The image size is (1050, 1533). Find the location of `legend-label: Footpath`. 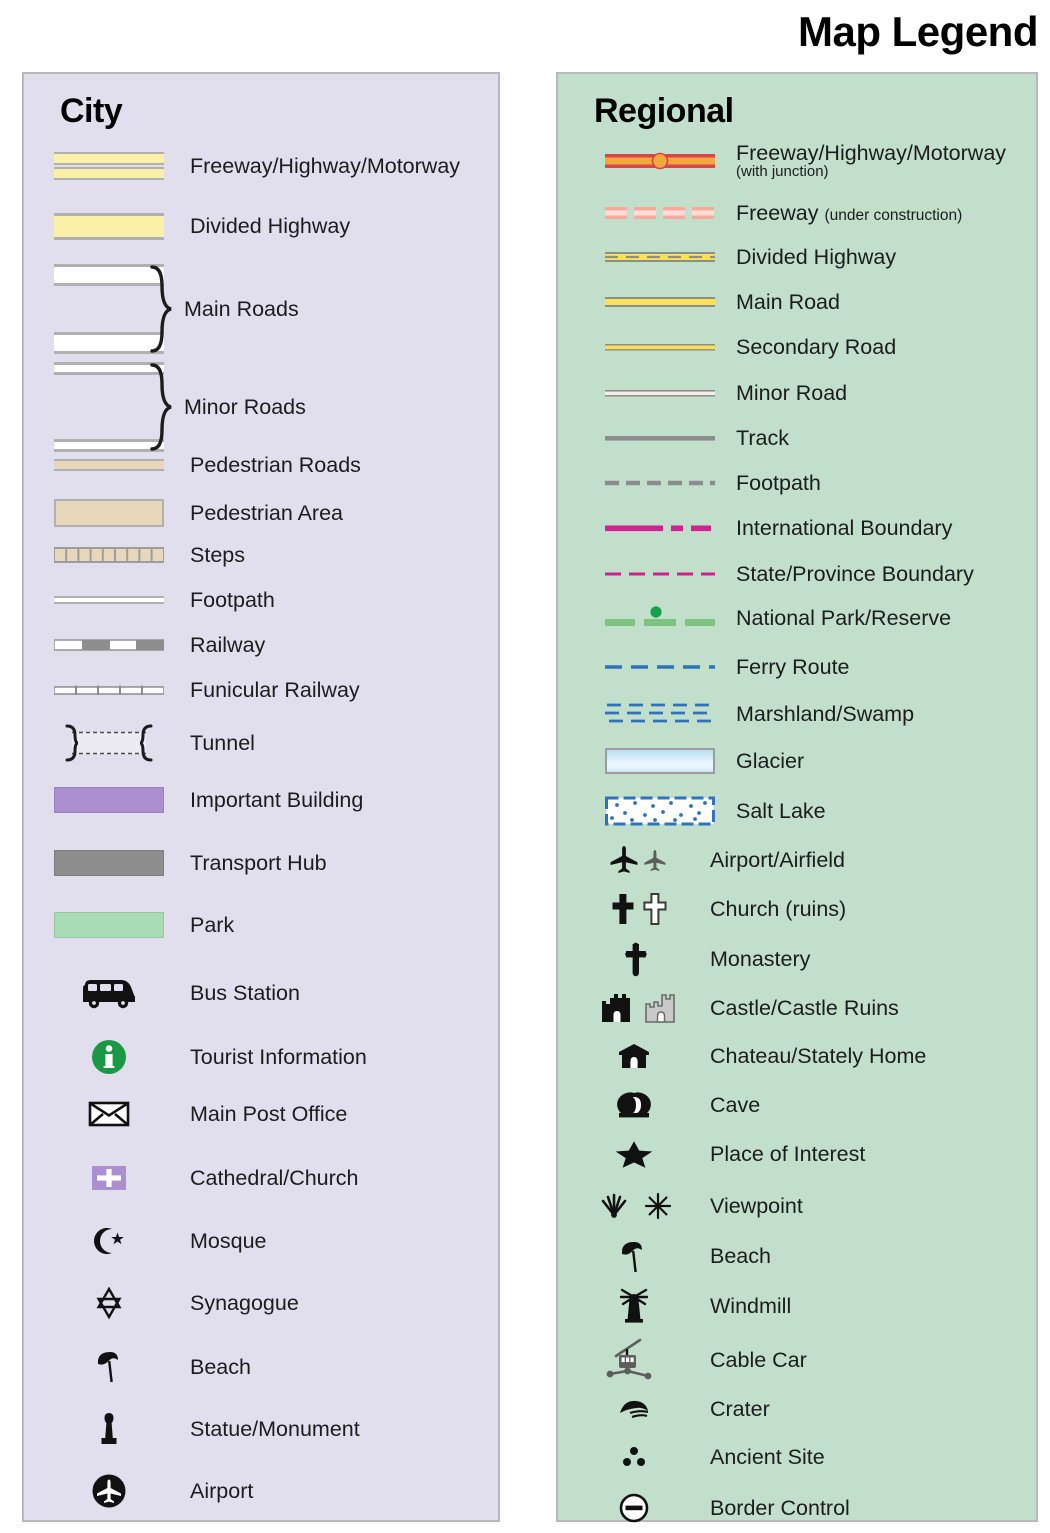

legend-label: Footpath is located at coordinates (232, 600).